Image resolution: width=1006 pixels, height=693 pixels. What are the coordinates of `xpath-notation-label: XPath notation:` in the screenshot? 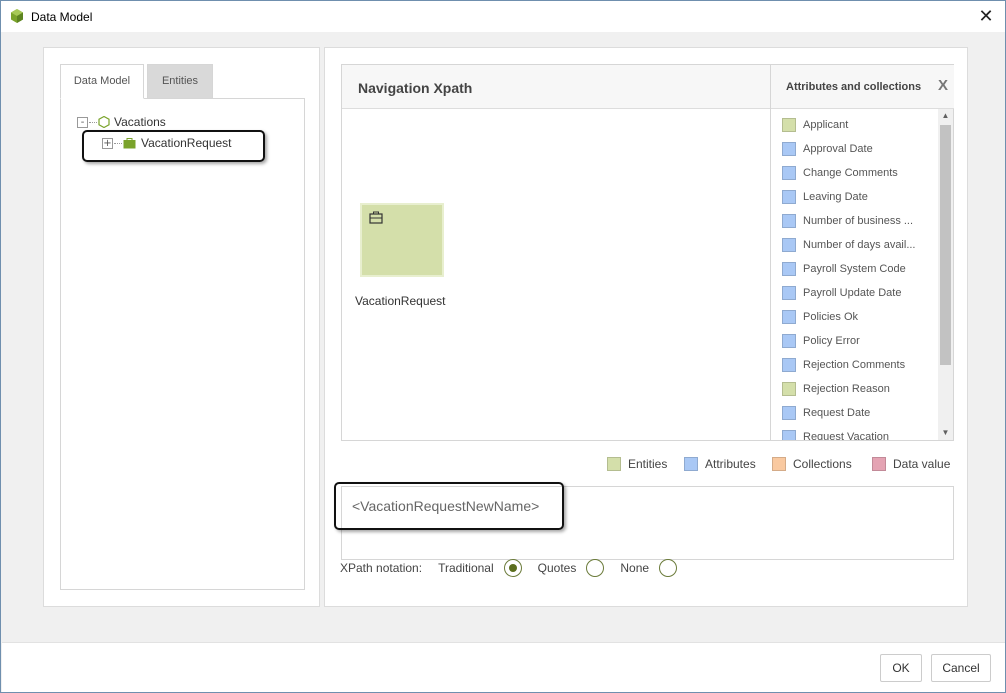 It's located at (381, 568).